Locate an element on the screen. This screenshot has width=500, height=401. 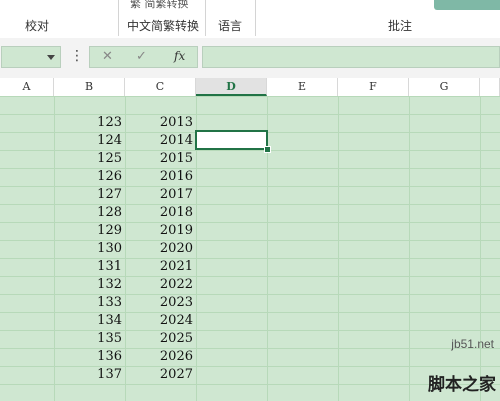
cell-b: 127 is located at coordinates (89, 195).